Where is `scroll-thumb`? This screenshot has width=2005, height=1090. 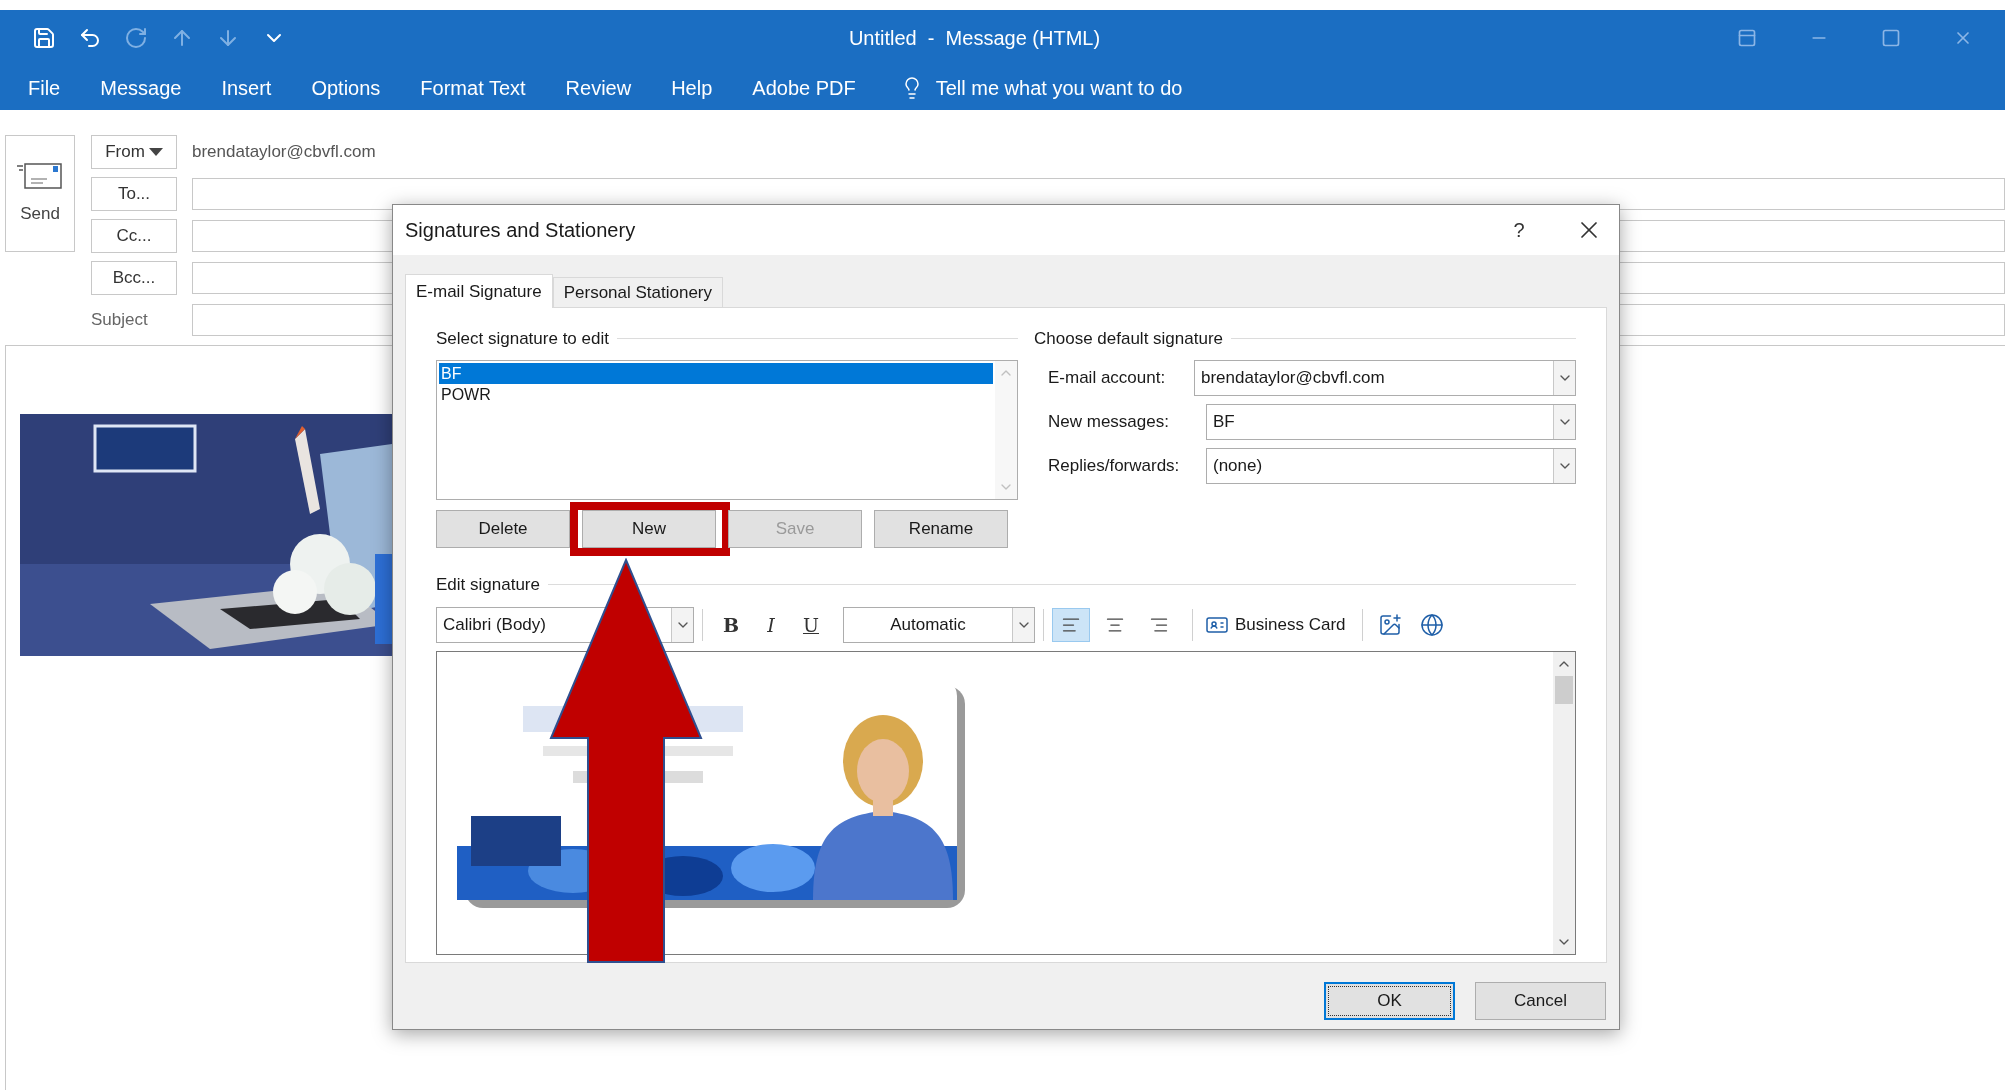
scroll-thumb is located at coordinates (1564, 690).